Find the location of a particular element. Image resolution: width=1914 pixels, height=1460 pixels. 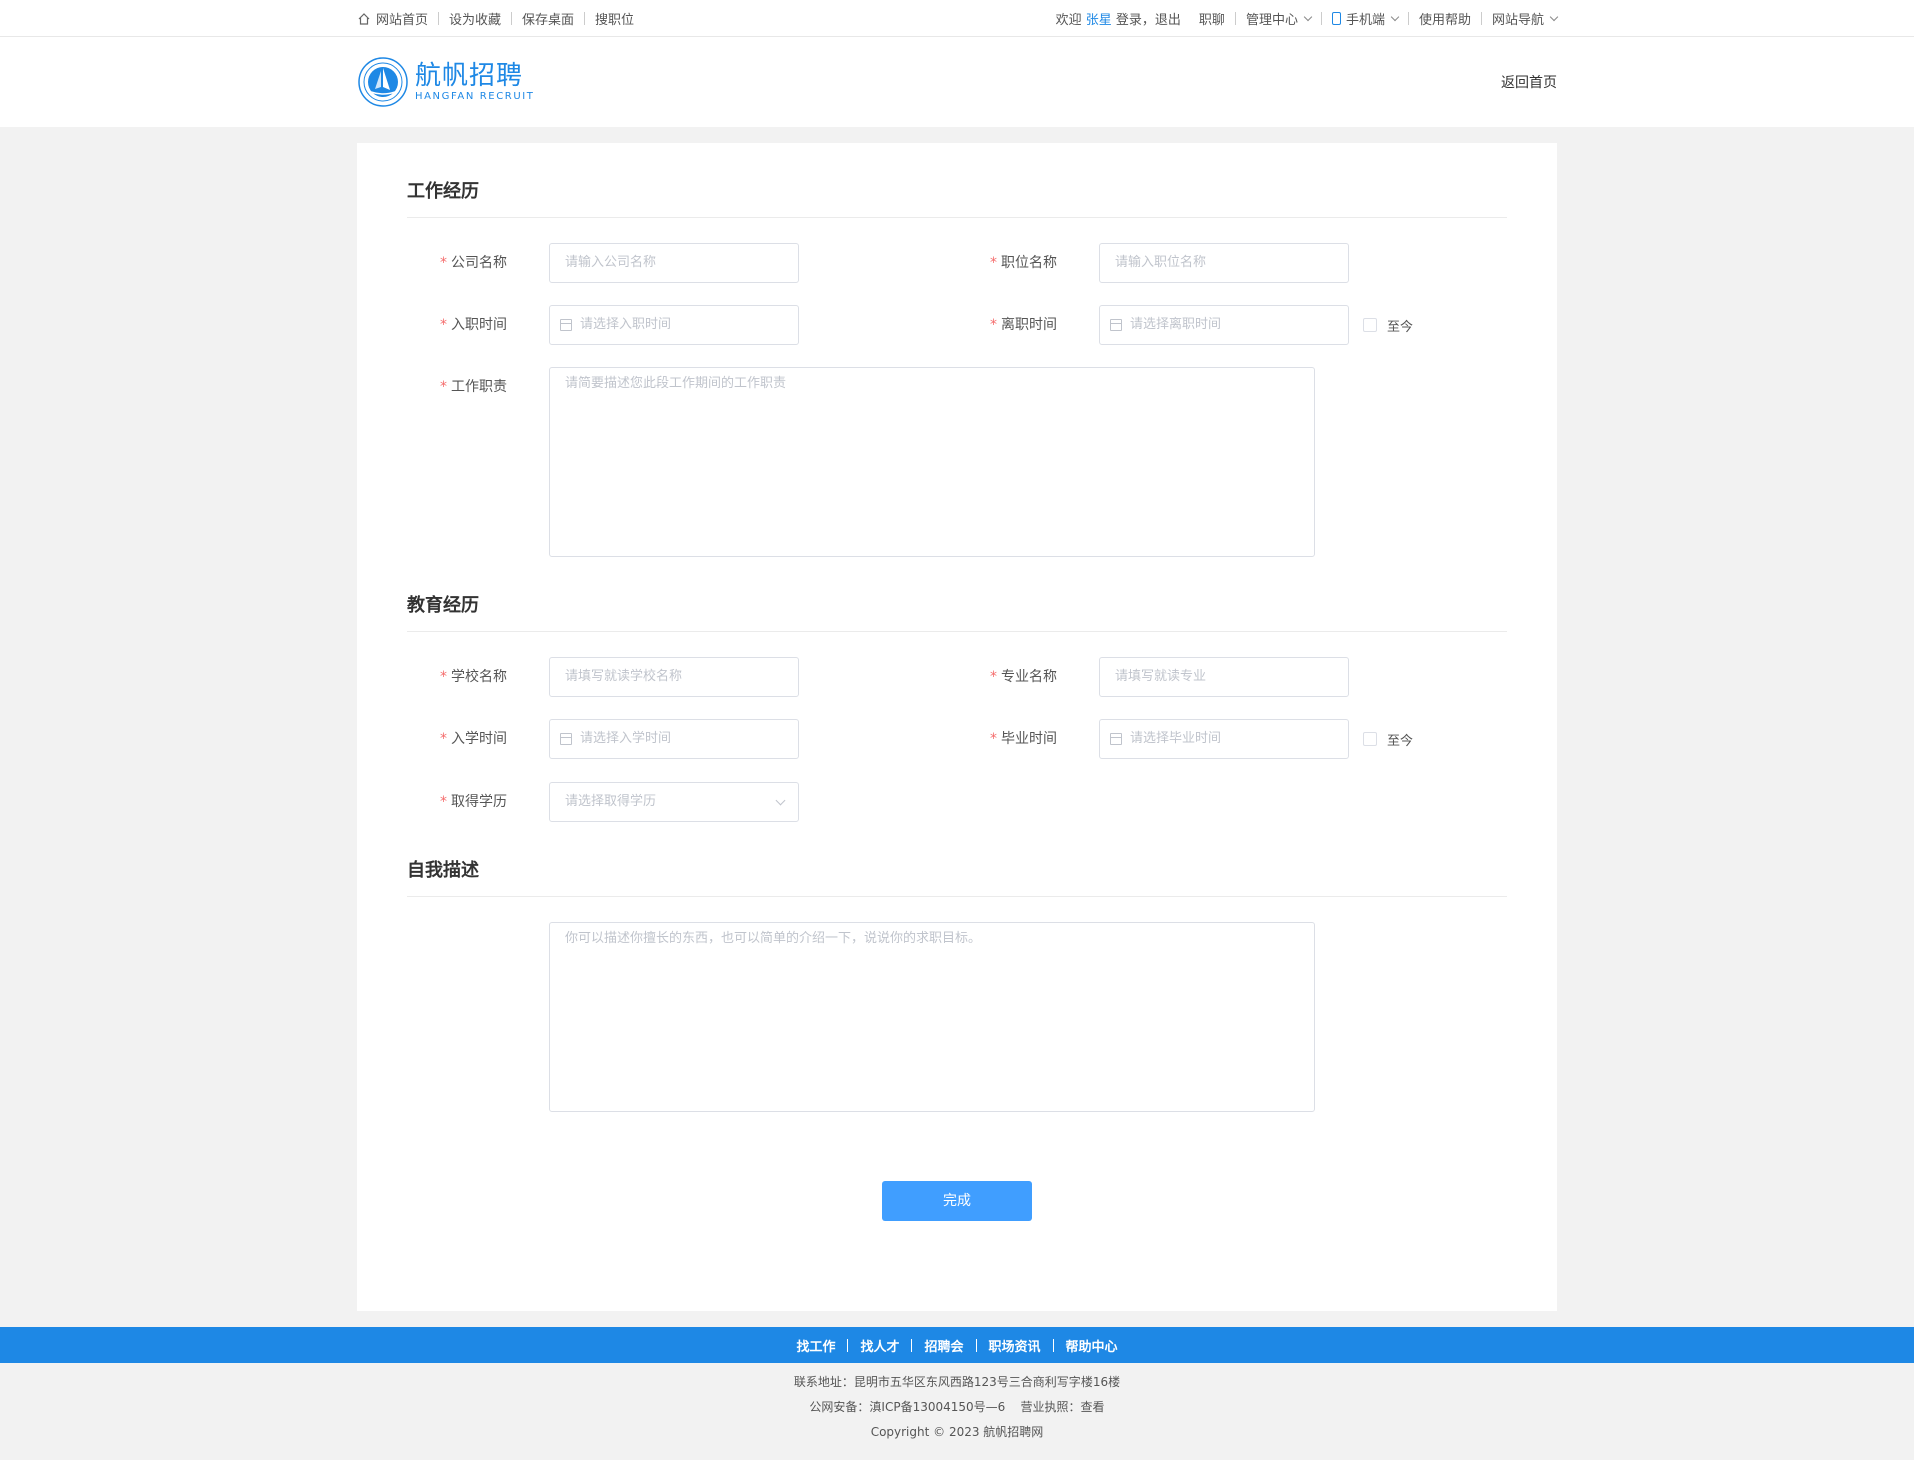

major-label: * 专业名称 is located at coordinates (1023, 677).